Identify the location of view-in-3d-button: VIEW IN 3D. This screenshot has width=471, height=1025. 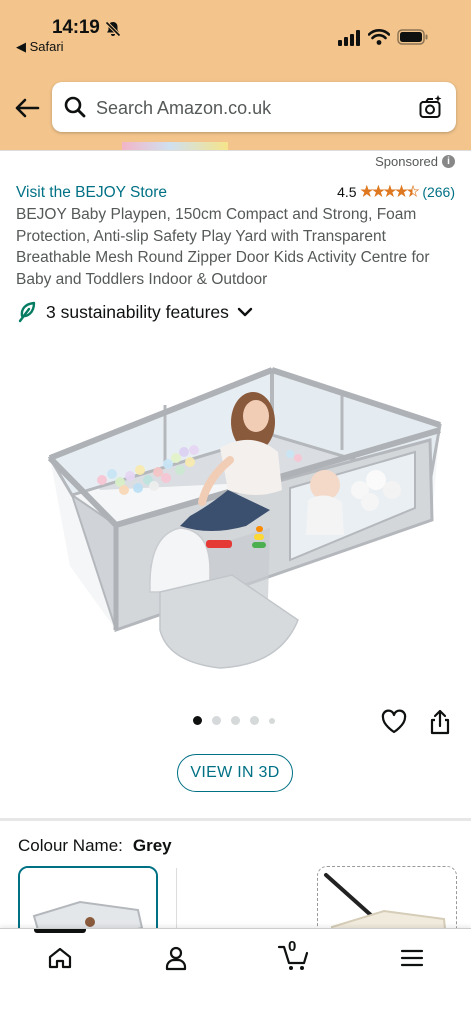
(235, 773).